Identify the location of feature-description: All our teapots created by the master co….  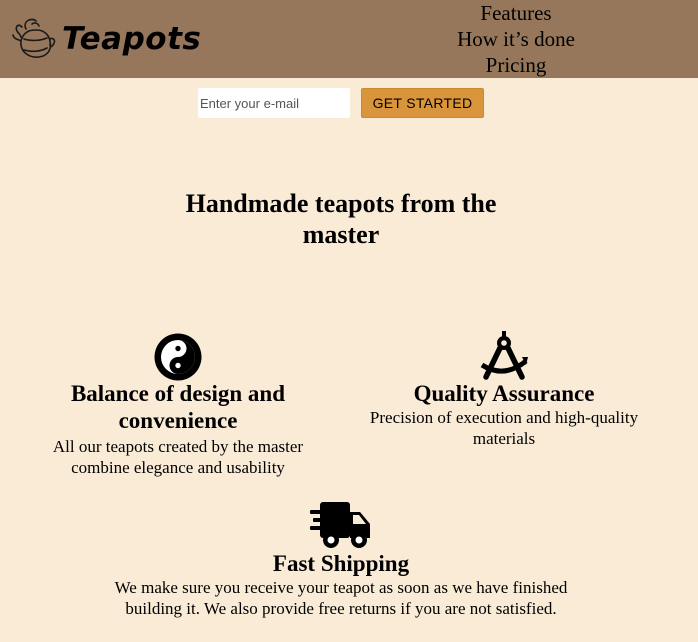
(178, 457).